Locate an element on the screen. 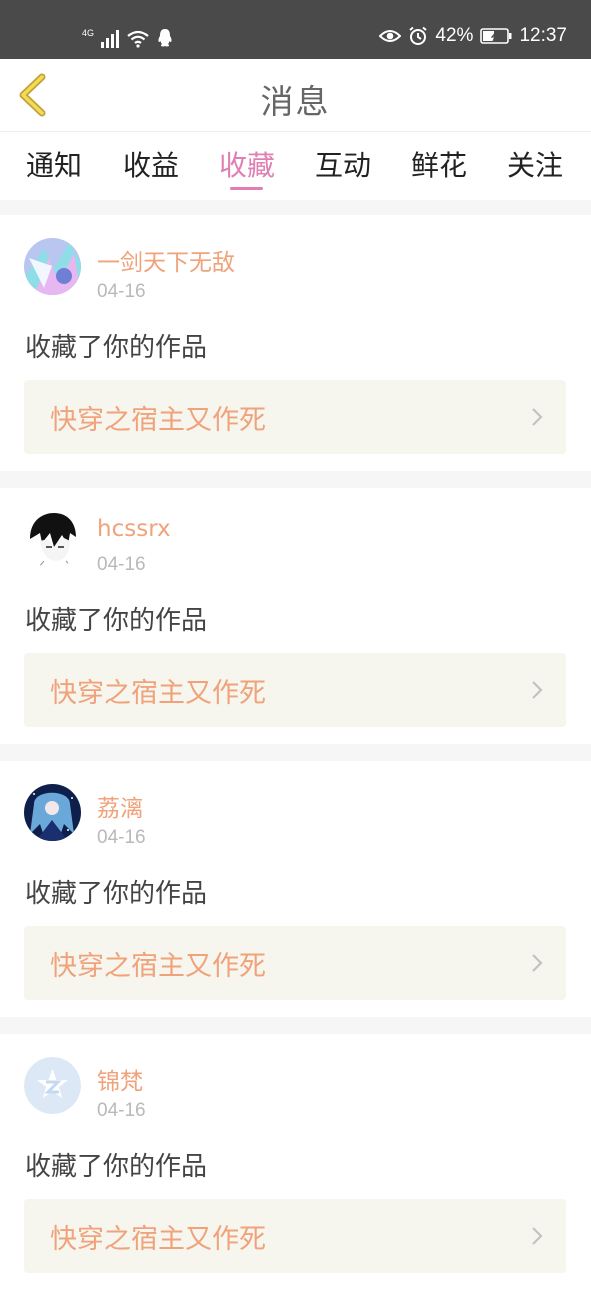  tab-interactions: 互动 is located at coordinates (343, 164).